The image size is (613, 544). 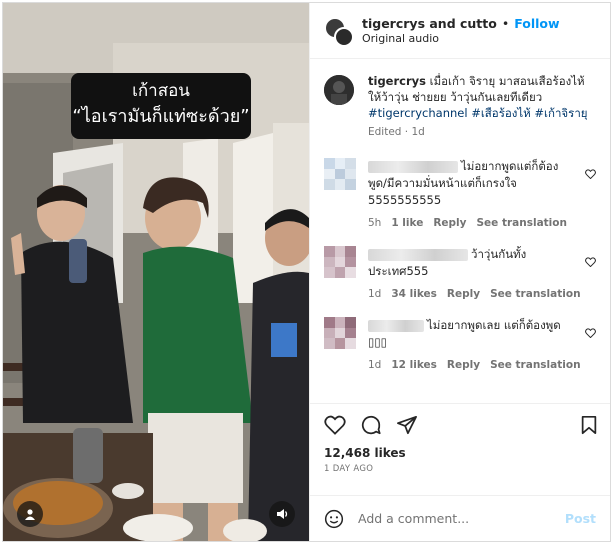 I want to click on share-icon, so click(x=407, y=425).